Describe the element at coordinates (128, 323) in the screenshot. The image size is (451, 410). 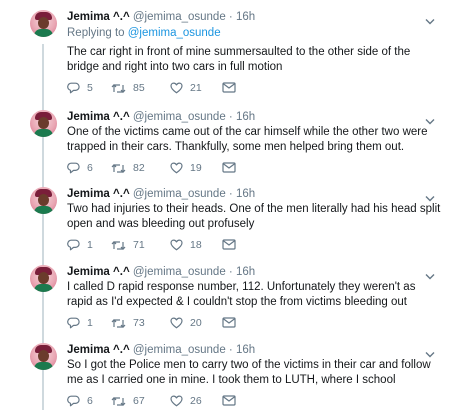
I see `retweet-button: 73` at that location.